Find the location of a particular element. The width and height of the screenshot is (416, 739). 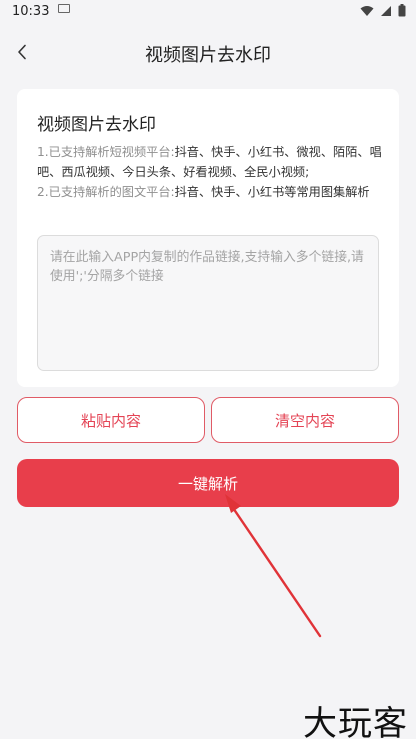

parse-button: 一键解析 is located at coordinates (208, 483).